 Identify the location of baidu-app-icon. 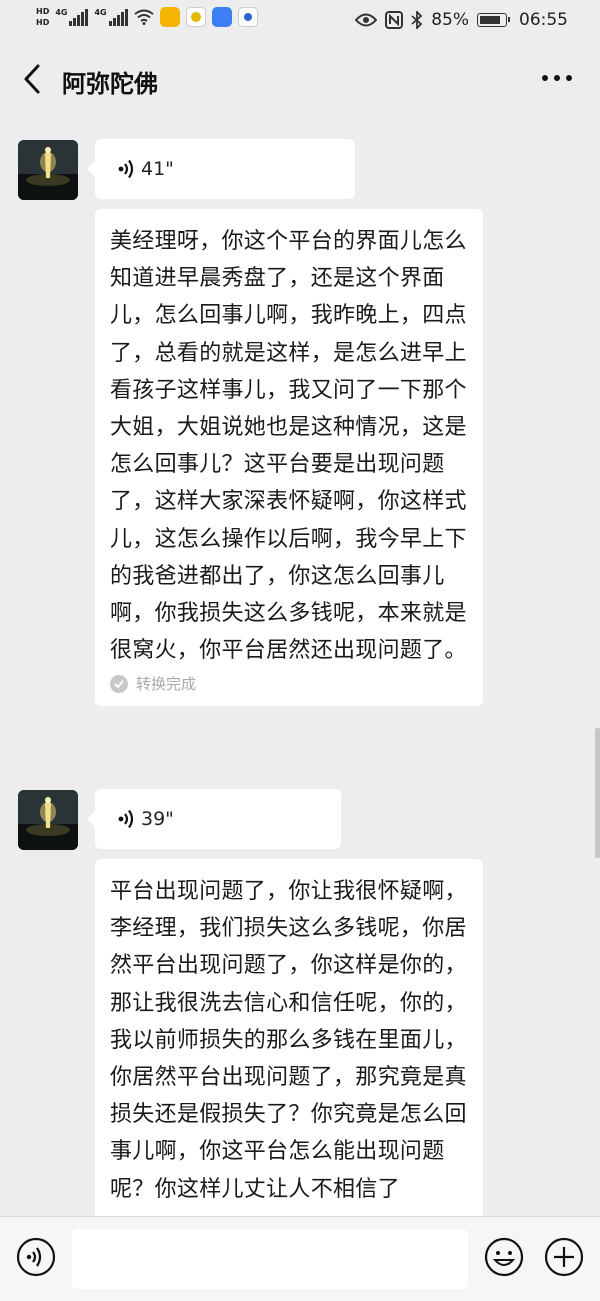
(247, 17).